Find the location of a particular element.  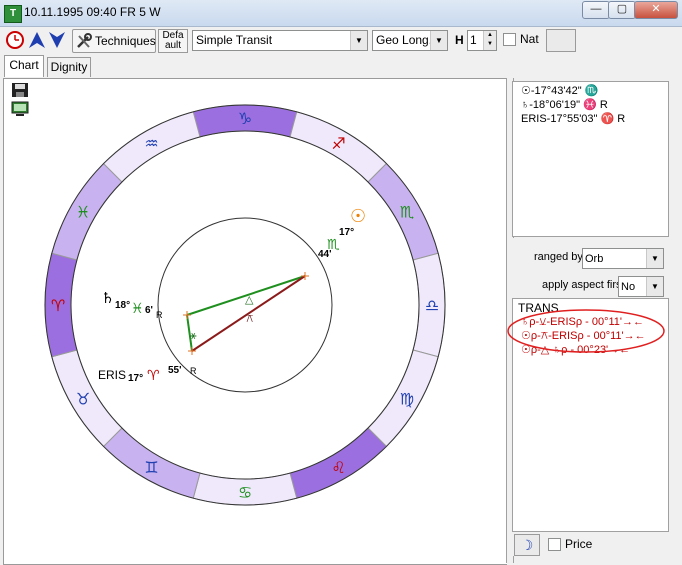

eris-degree: 17° is located at coordinates (135, 378).